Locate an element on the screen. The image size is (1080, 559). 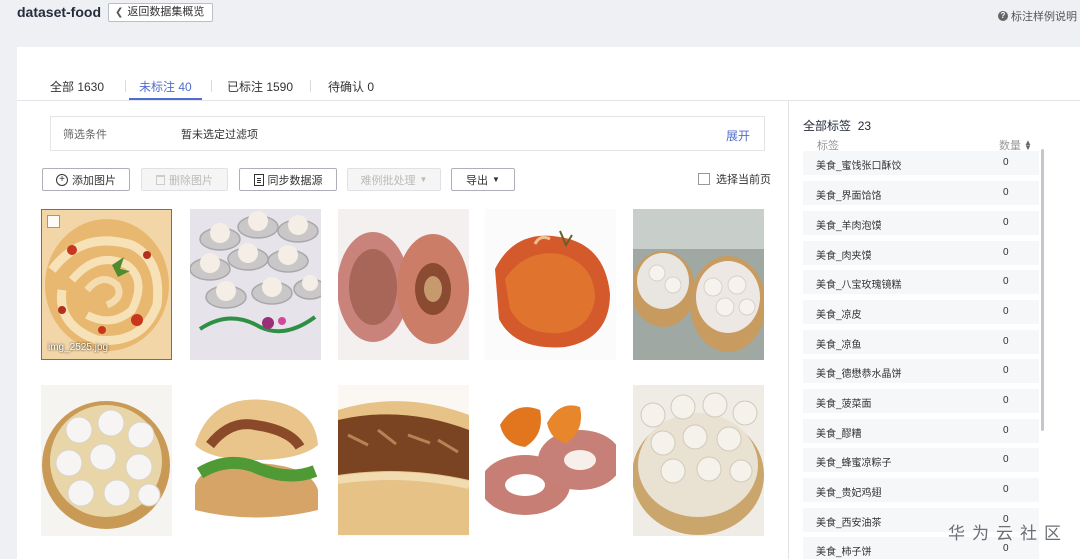
noodles-image is located at coordinates (106, 284).